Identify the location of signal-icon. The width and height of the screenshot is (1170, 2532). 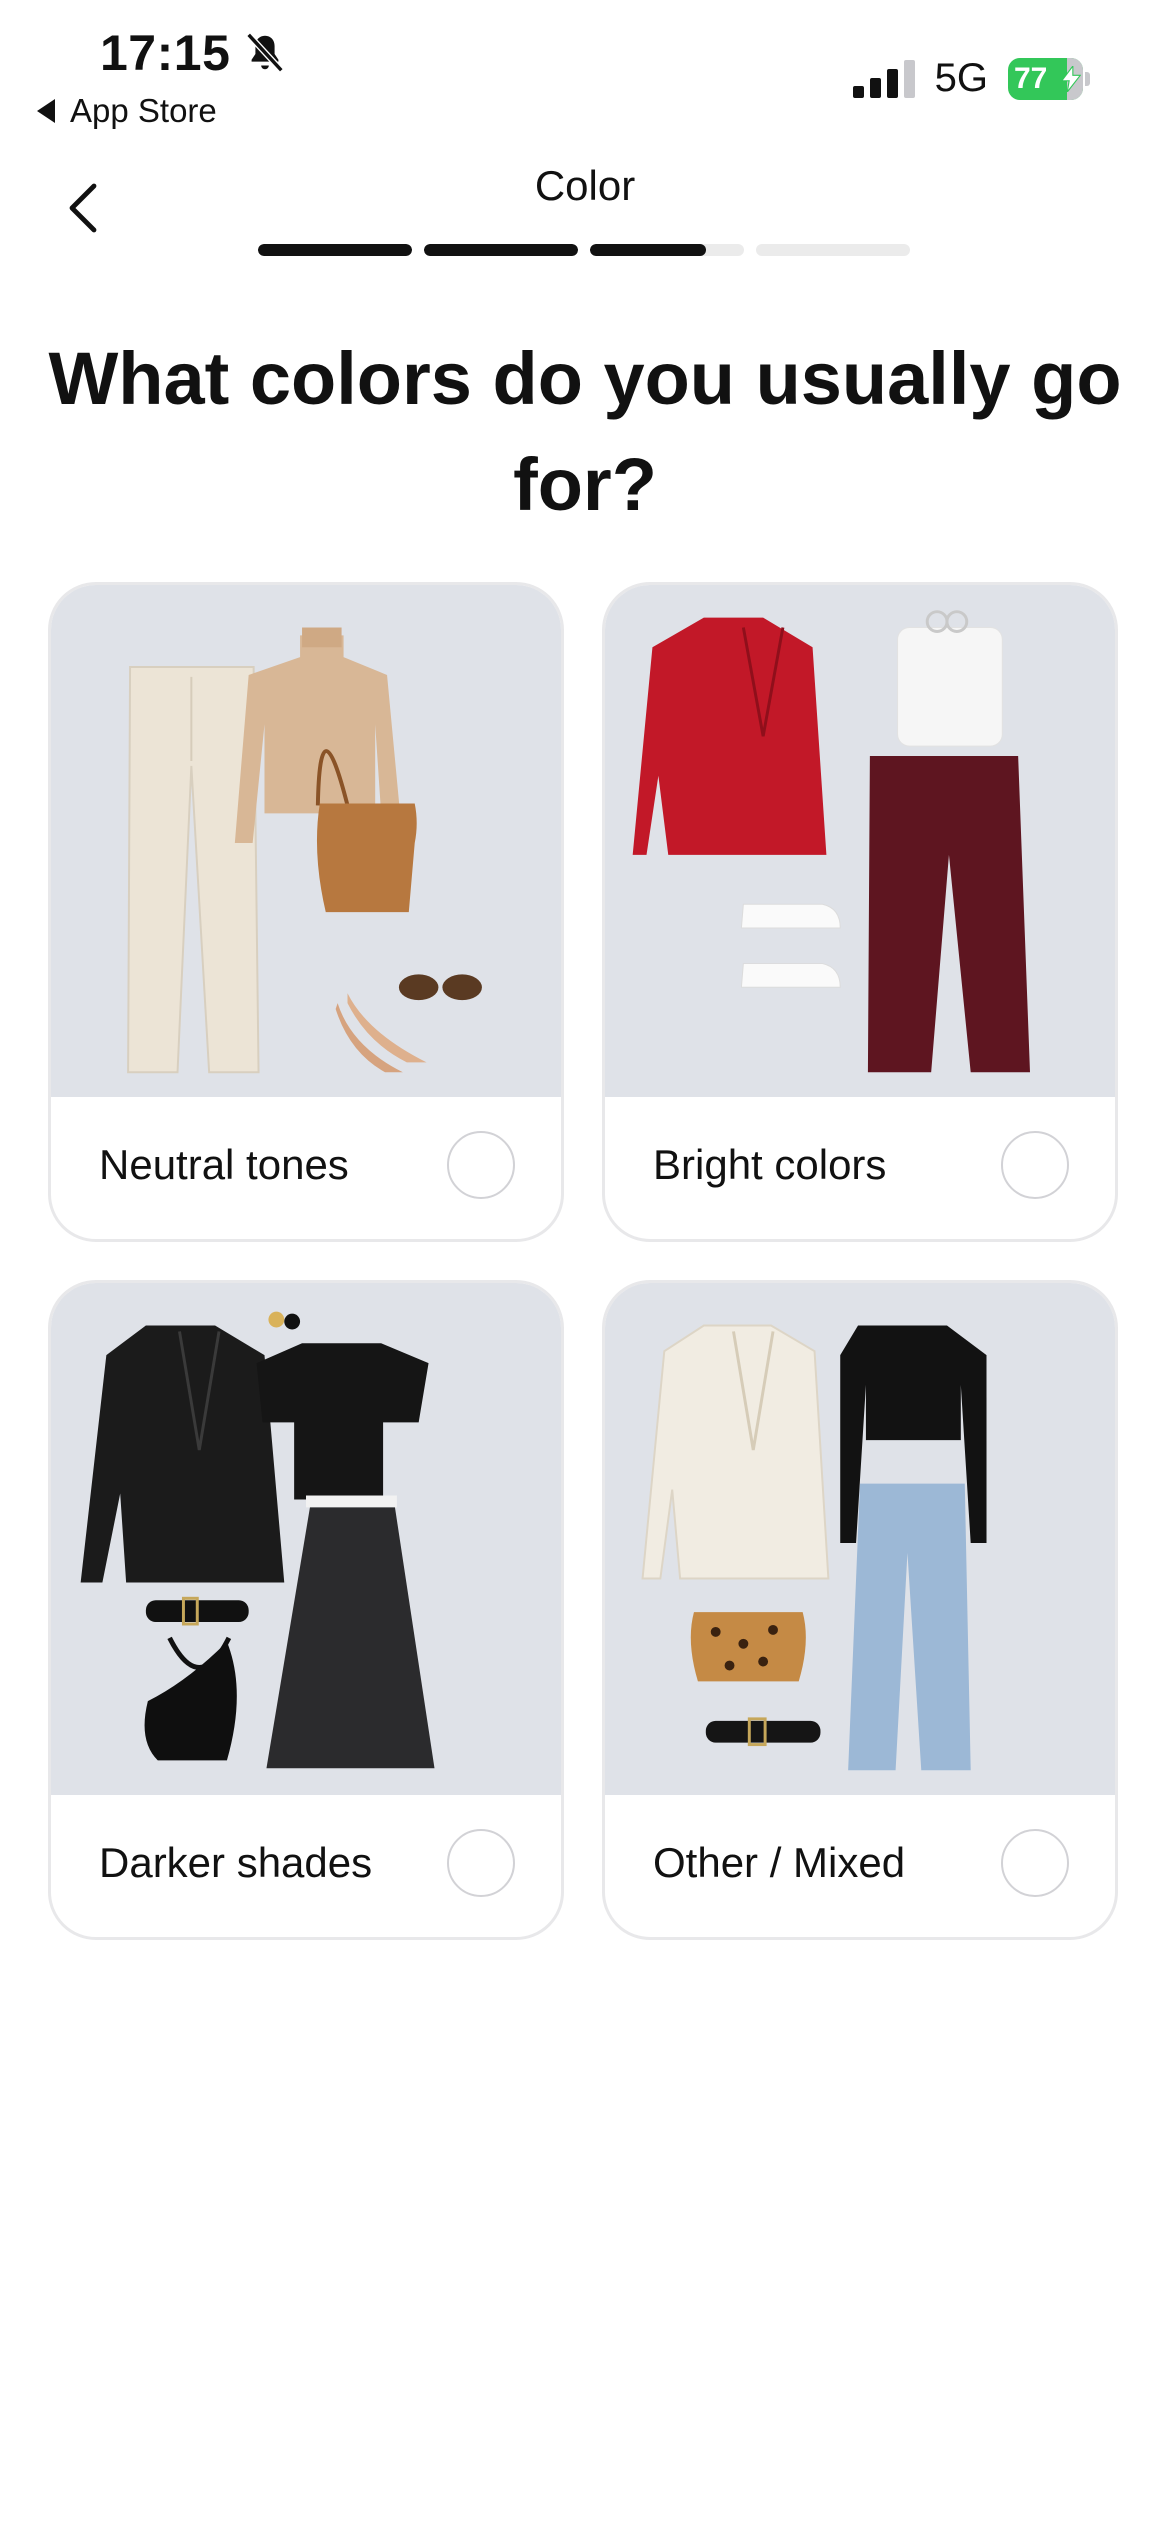
(883, 78).